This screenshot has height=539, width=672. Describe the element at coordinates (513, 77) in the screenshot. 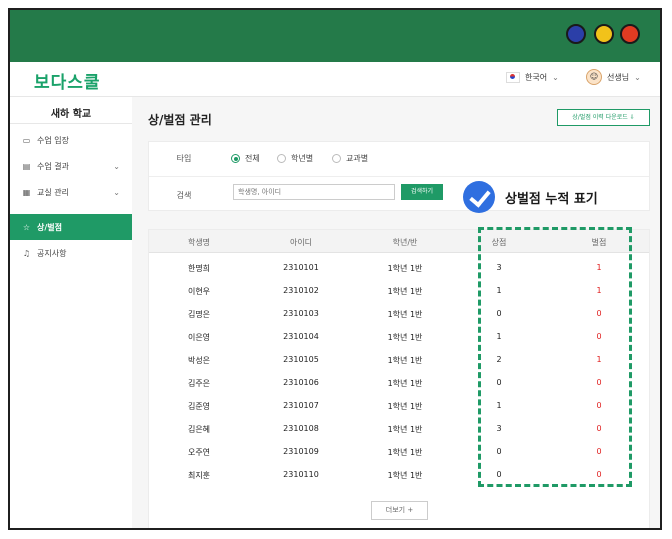

I see `korea-flag-icon` at that location.